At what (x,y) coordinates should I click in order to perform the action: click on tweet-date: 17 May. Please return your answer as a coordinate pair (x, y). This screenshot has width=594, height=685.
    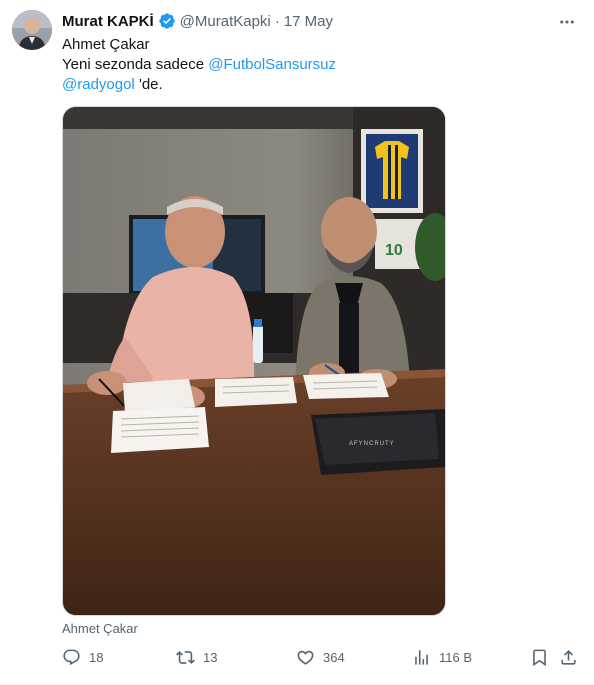
    Looking at the image, I should click on (308, 21).